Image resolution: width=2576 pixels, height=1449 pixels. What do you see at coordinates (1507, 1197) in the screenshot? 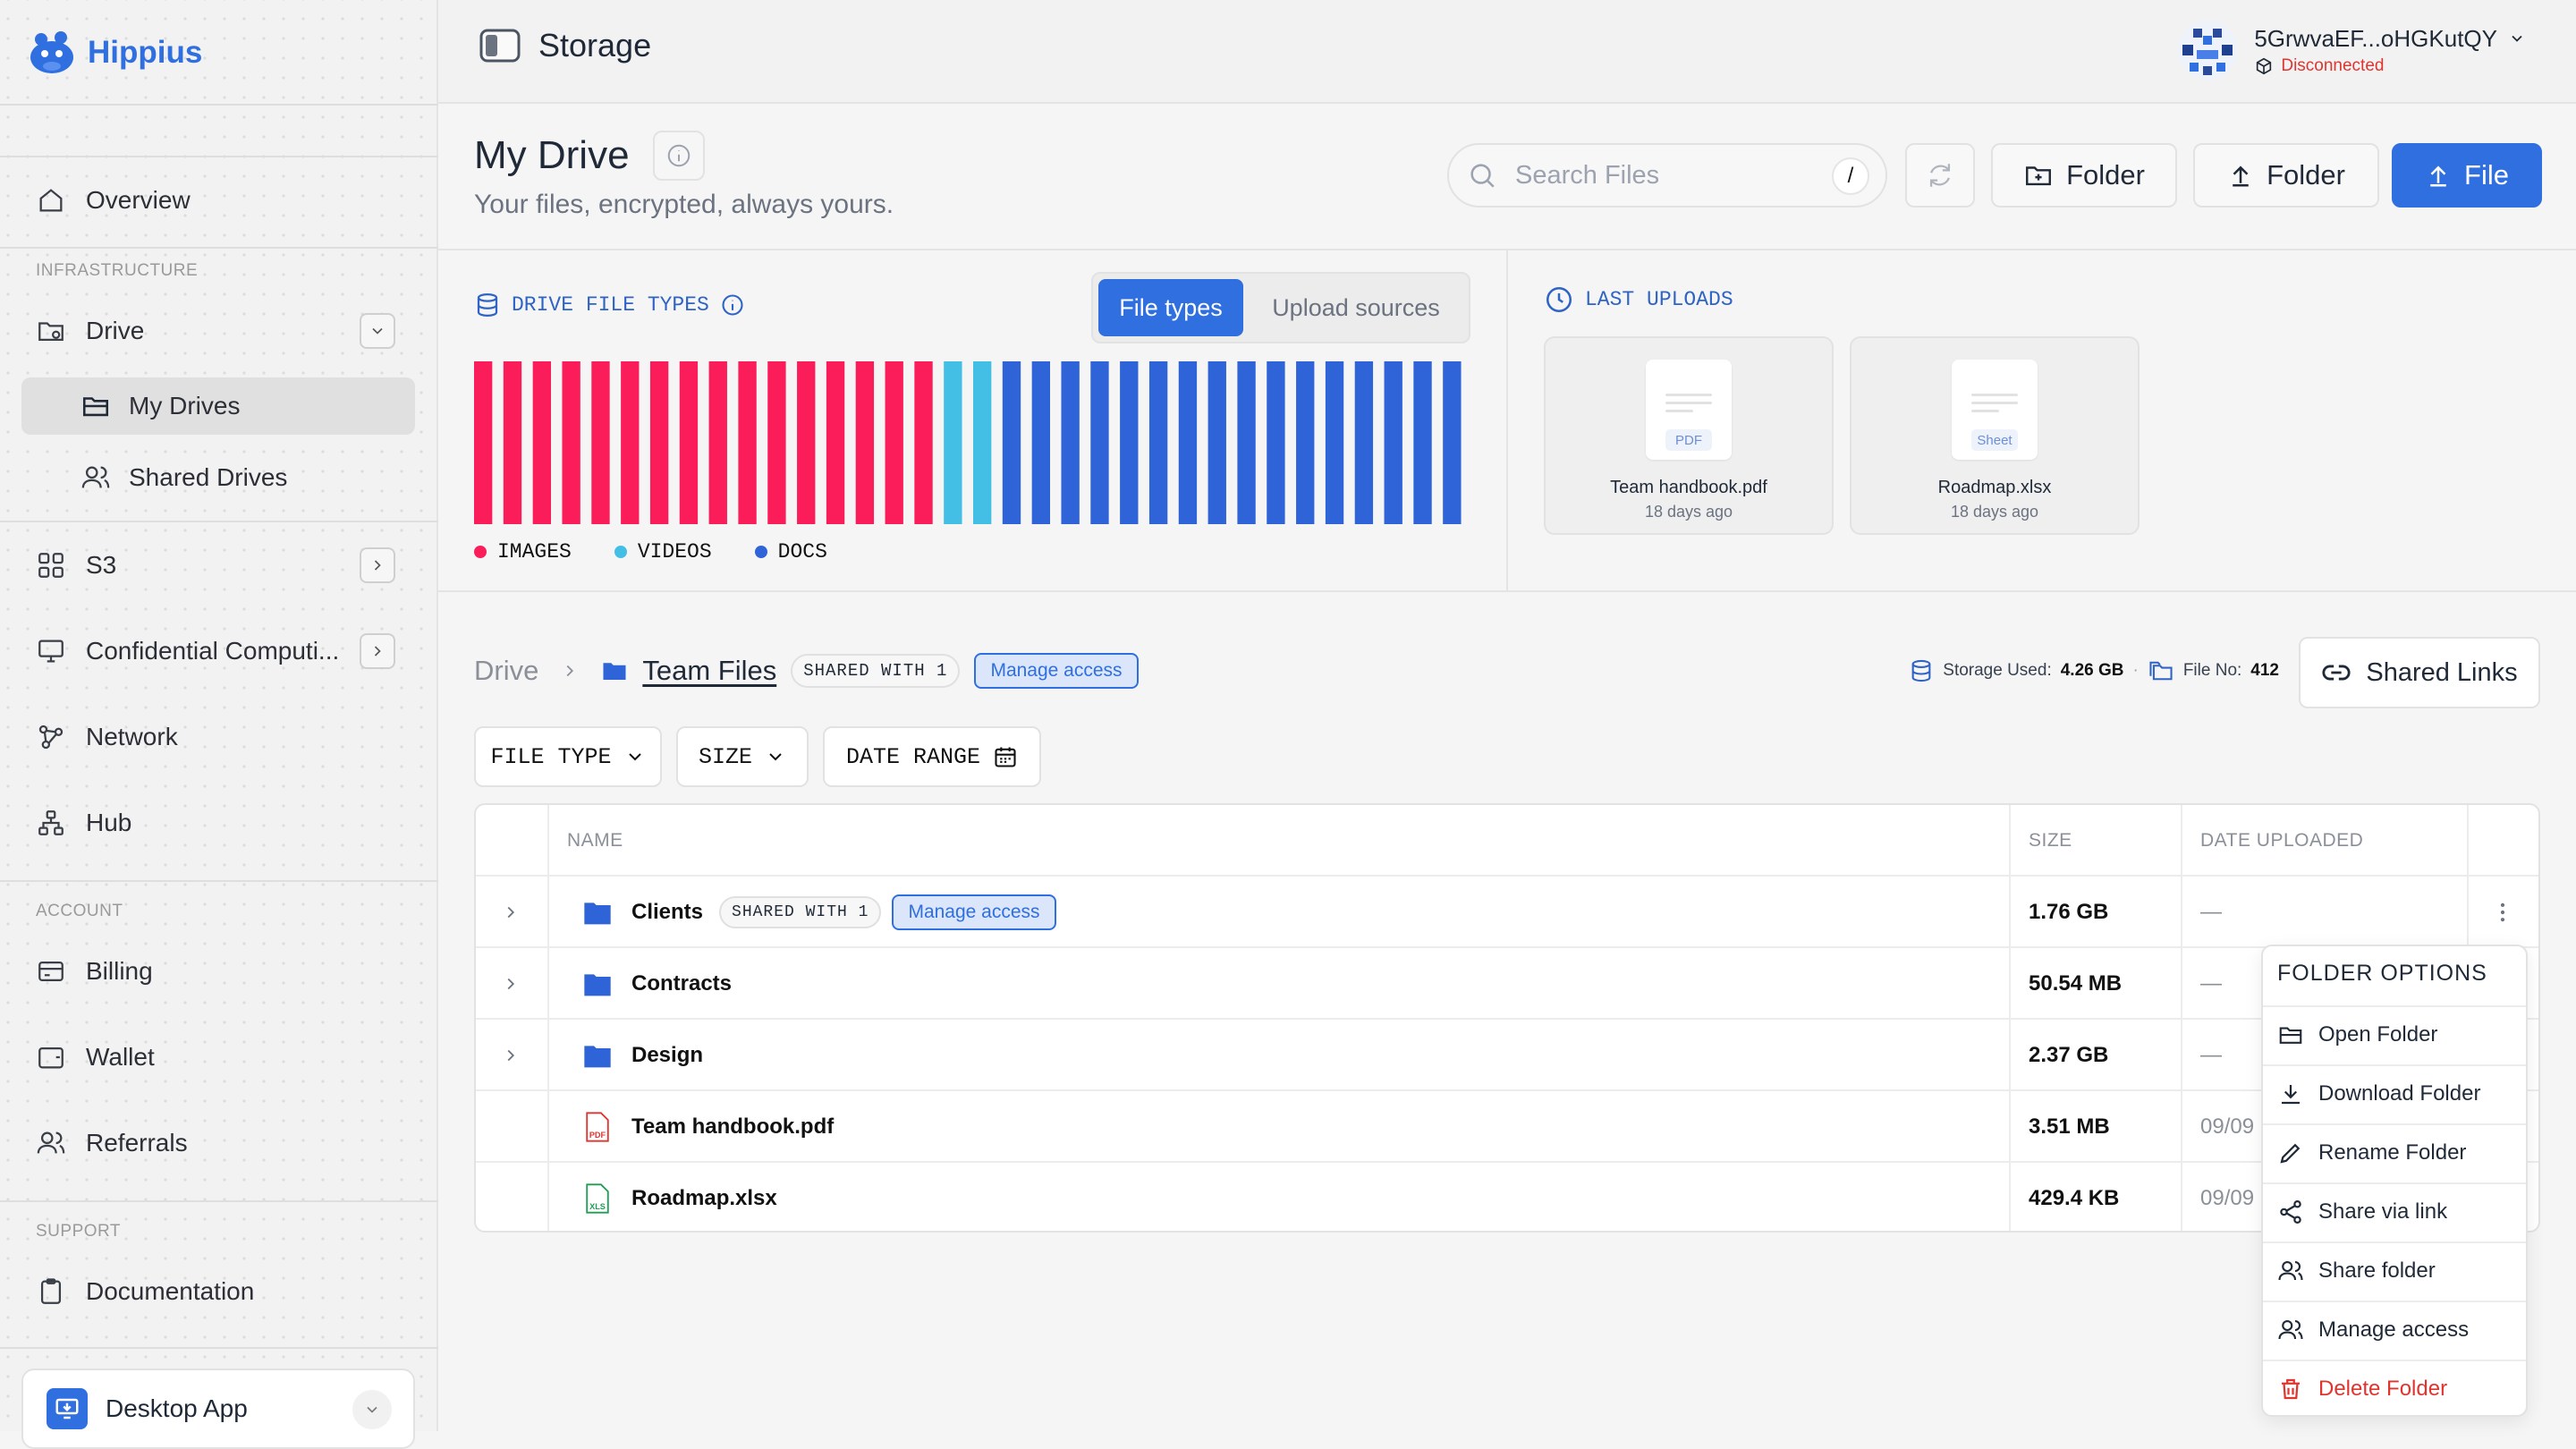
I see `table-row: XLS Roadmap.xlsx 429.4 KB 09/09` at bounding box center [1507, 1197].